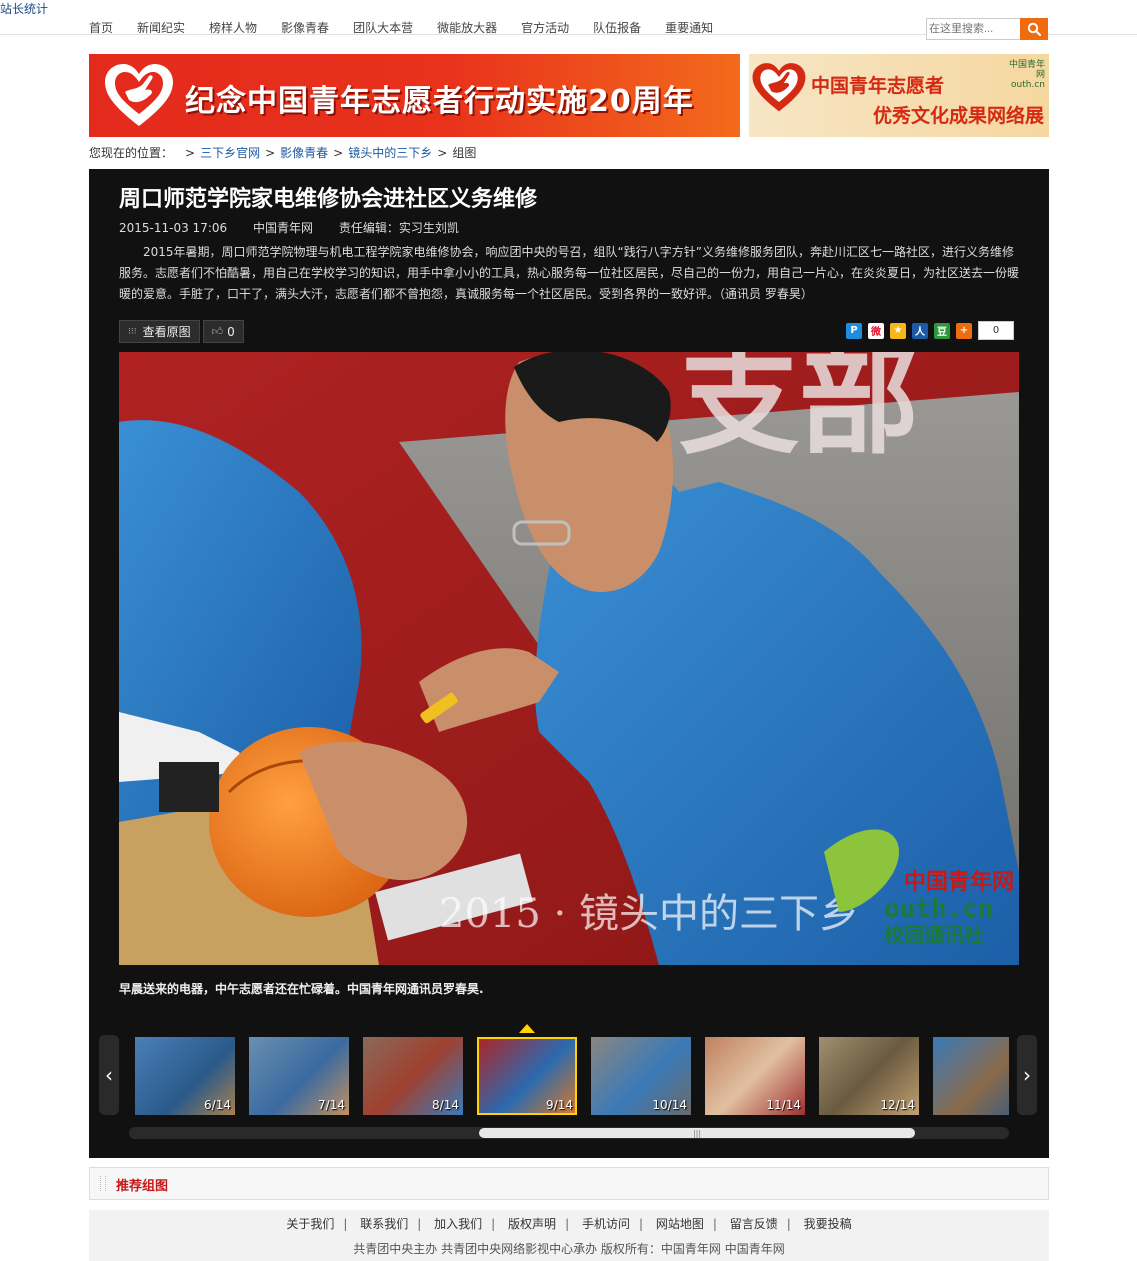 The image size is (1137, 1261). Describe the element at coordinates (755, 1076) in the screenshot. I see `thumbnail-11: 11/14` at that location.